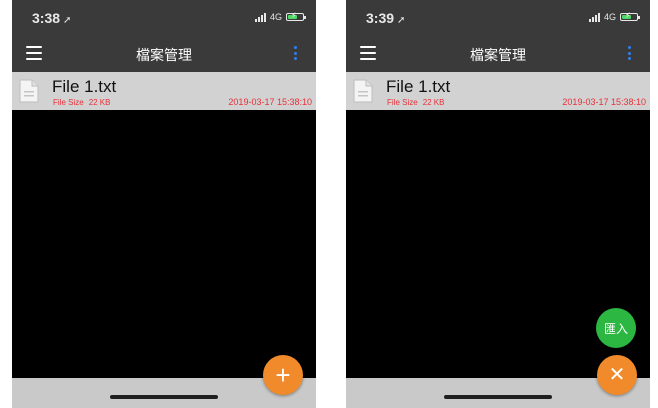  I want to click on add-fab-button: +, so click(283, 375).